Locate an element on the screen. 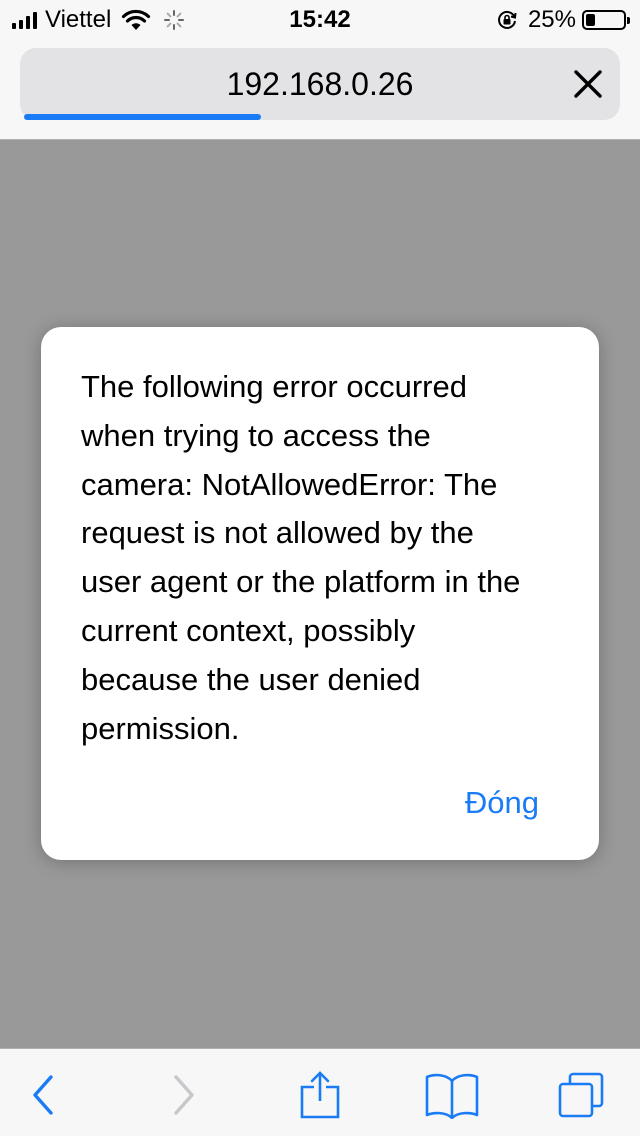 The width and height of the screenshot is (640, 1136). browser-toolbar is located at coordinates (320, 1092).